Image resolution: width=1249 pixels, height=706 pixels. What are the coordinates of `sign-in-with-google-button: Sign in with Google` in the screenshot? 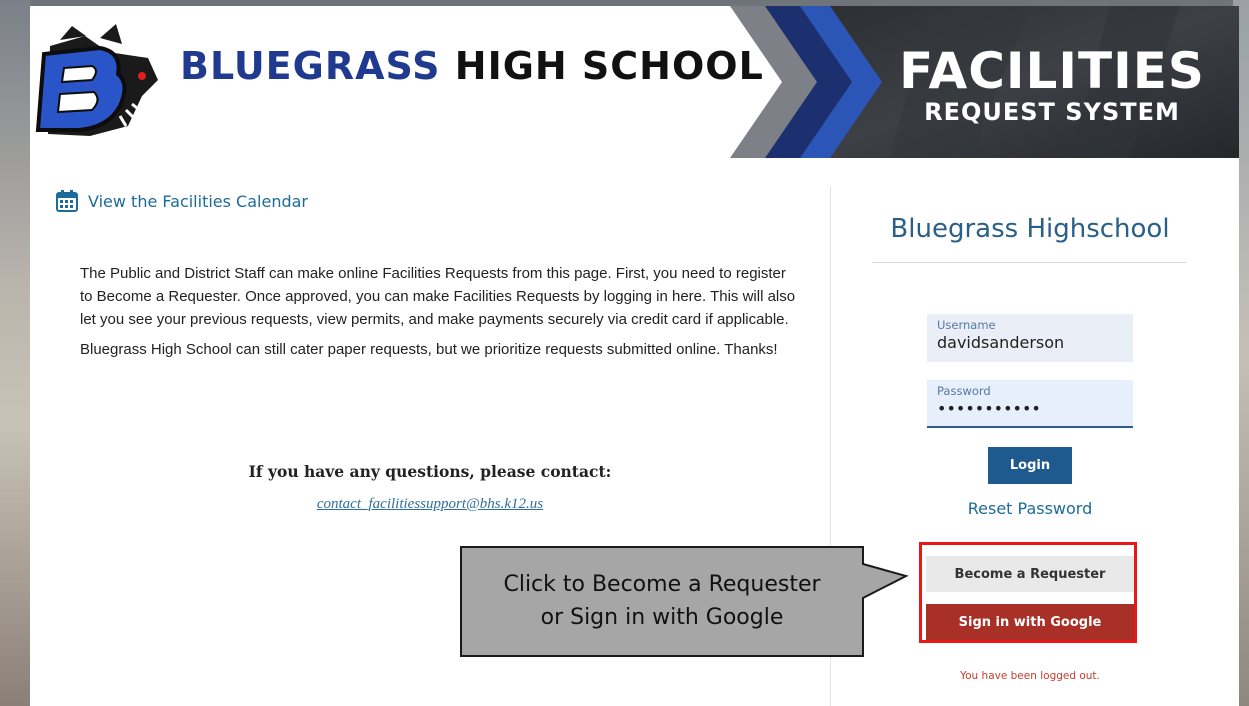 It's located at (1030, 622).